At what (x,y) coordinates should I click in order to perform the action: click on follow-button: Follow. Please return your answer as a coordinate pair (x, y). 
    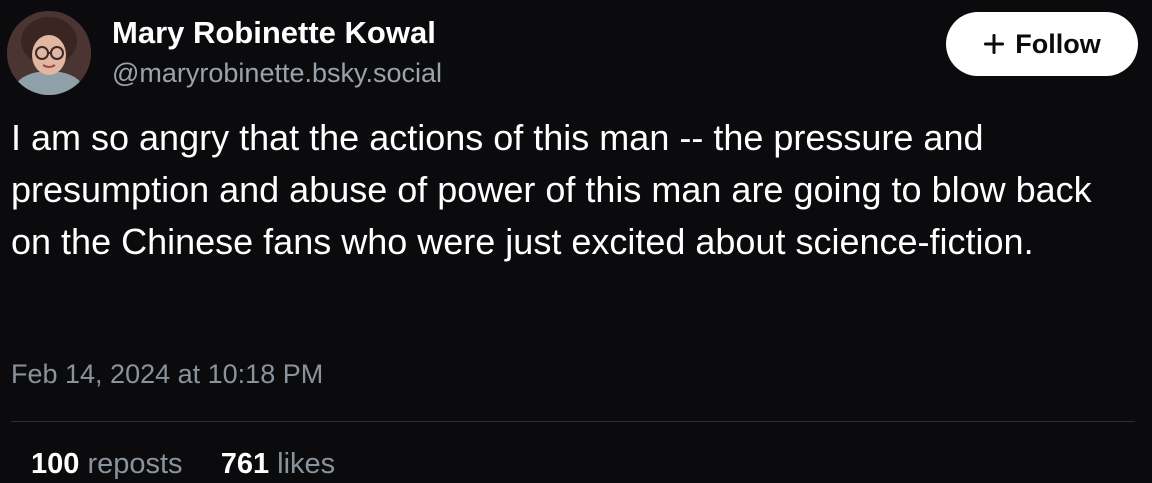
    Looking at the image, I should click on (1042, 44).